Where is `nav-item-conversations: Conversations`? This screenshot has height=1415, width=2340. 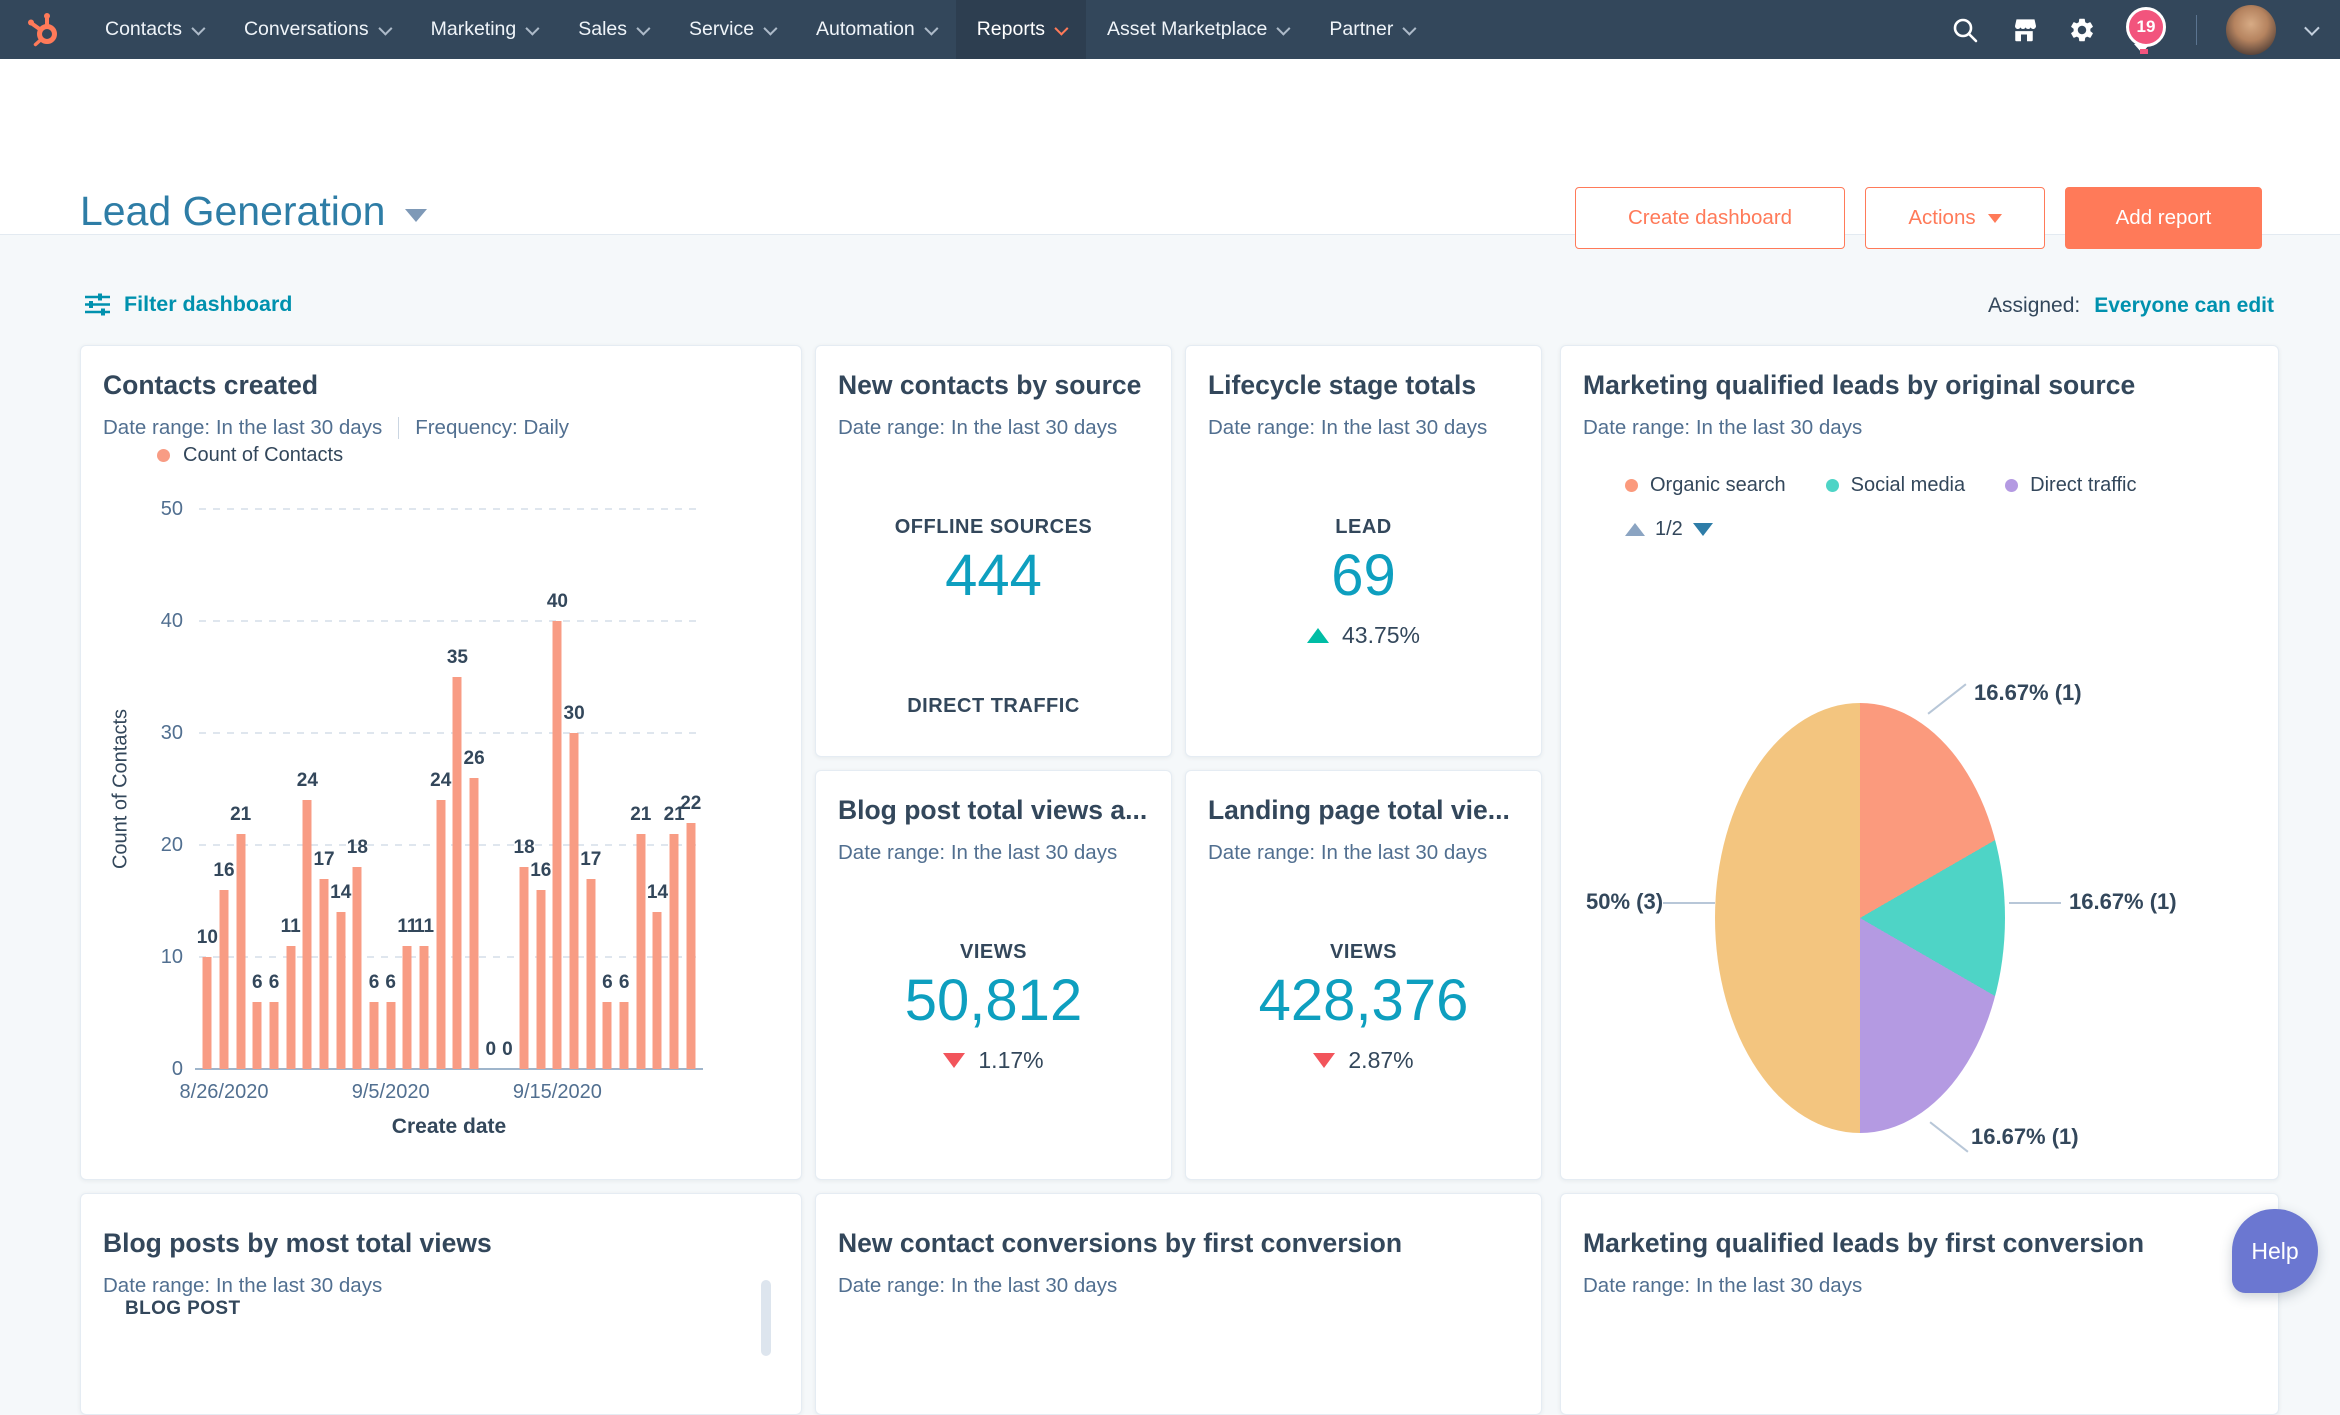 nav-item-conversations: Conversations is located at coordinates (316, 29).